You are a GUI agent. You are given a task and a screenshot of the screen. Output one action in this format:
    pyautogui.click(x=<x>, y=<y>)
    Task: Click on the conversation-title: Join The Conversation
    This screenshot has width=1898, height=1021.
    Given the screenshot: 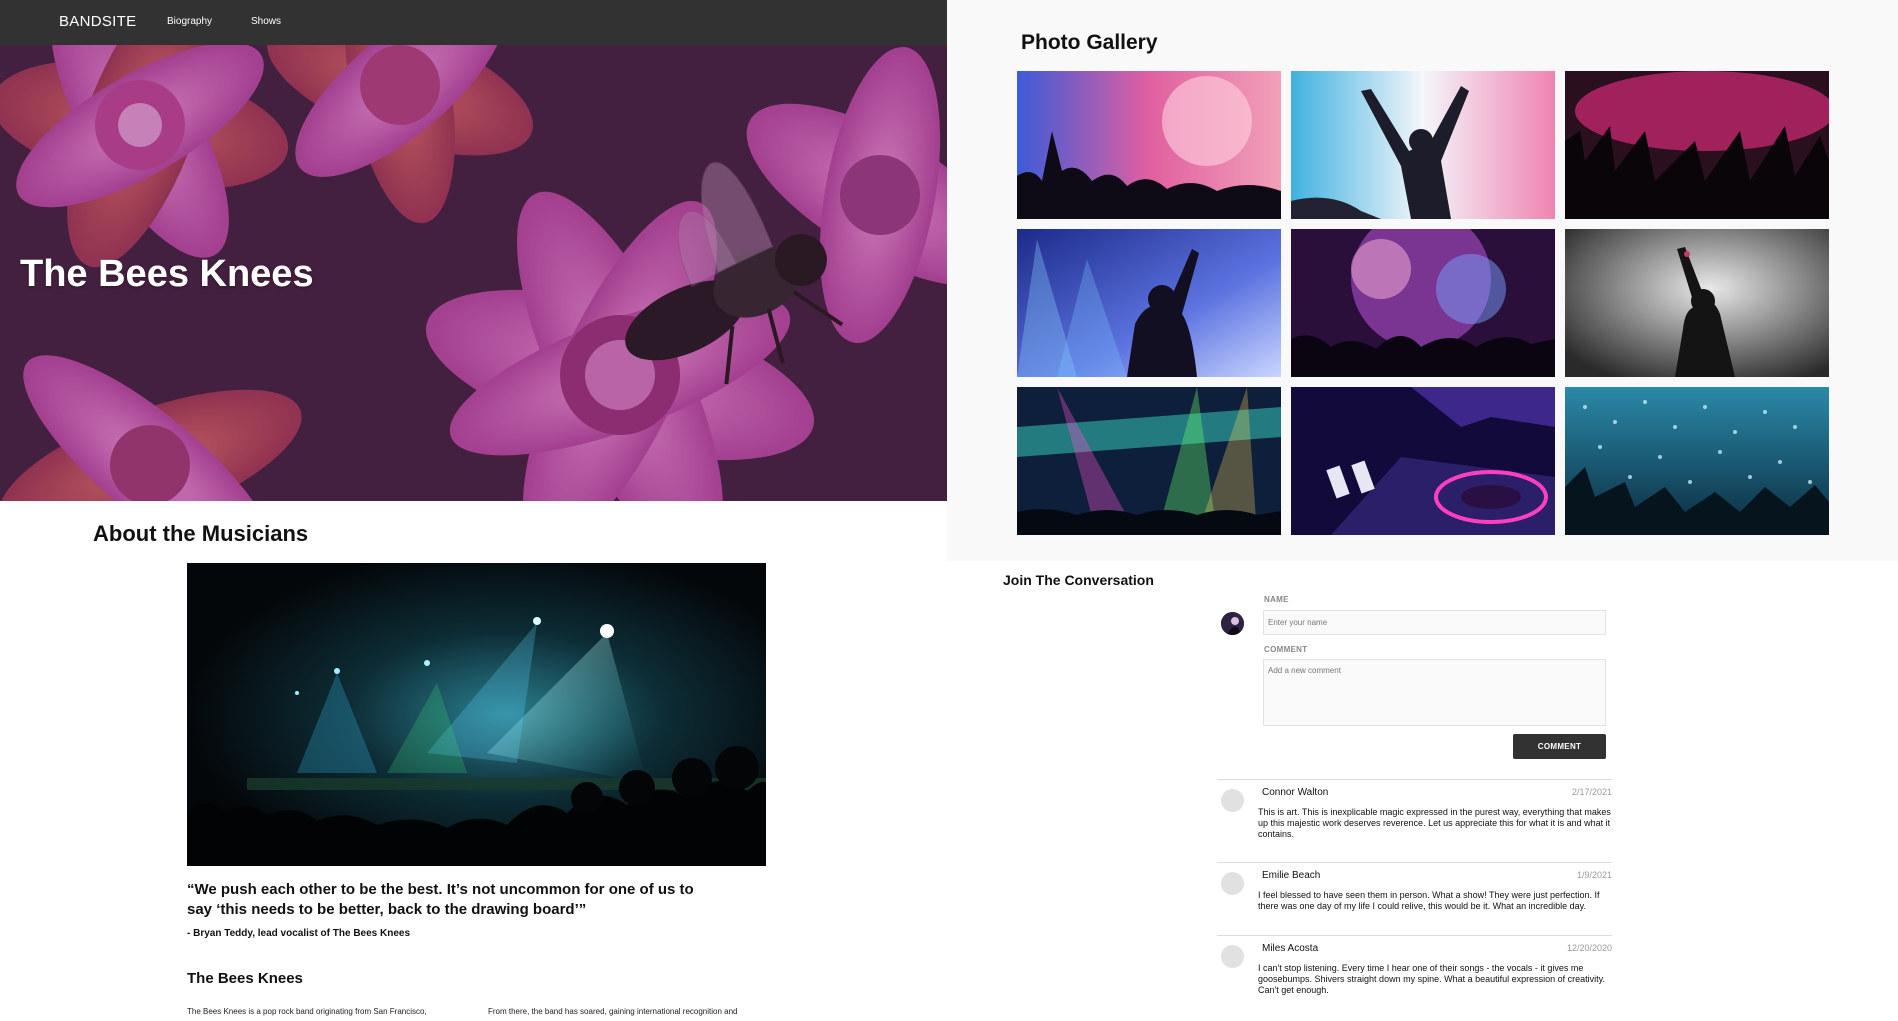 What is the action you would take?
    pyautogui.click(x=1078, y=580)
    